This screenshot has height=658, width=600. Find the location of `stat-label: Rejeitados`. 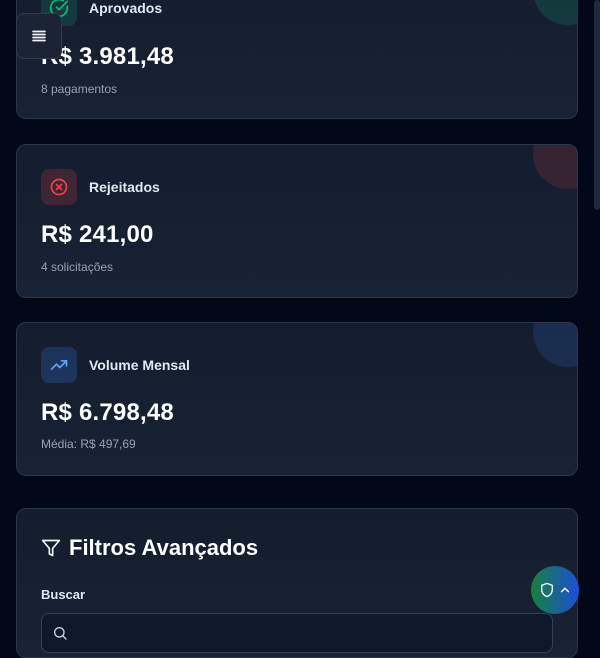

stat-label: Rejeitados is located at coordinates (124, 187).